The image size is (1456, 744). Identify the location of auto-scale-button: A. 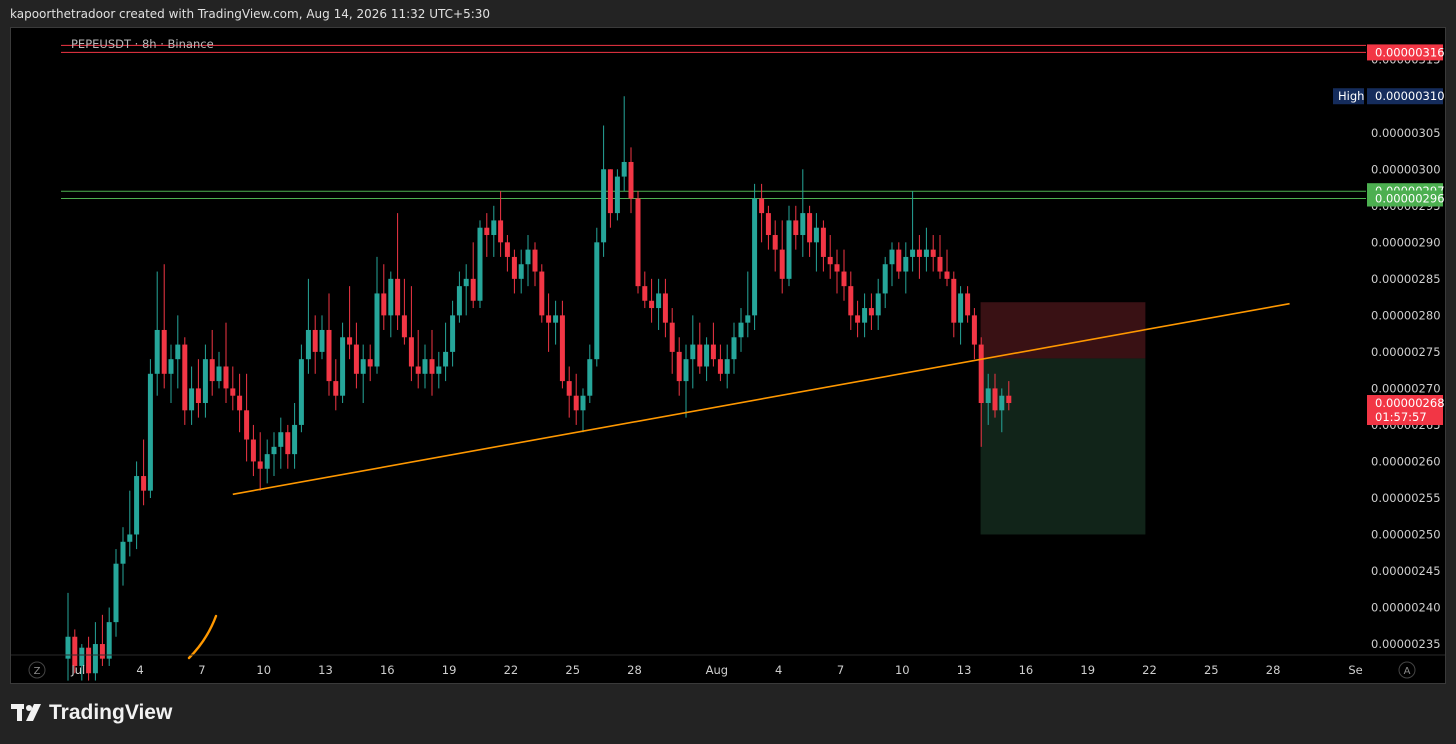
(1407, 670).